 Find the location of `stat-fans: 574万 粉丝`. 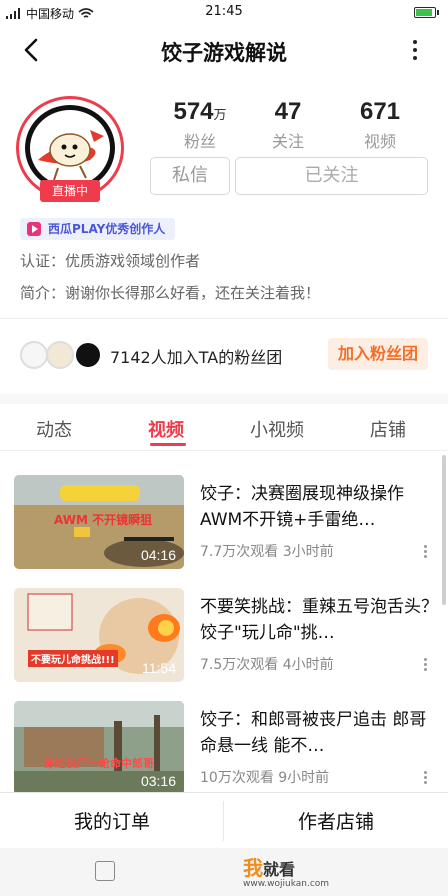

stat-fans: 574万 粉丝 is located at coordinates (200, 125).